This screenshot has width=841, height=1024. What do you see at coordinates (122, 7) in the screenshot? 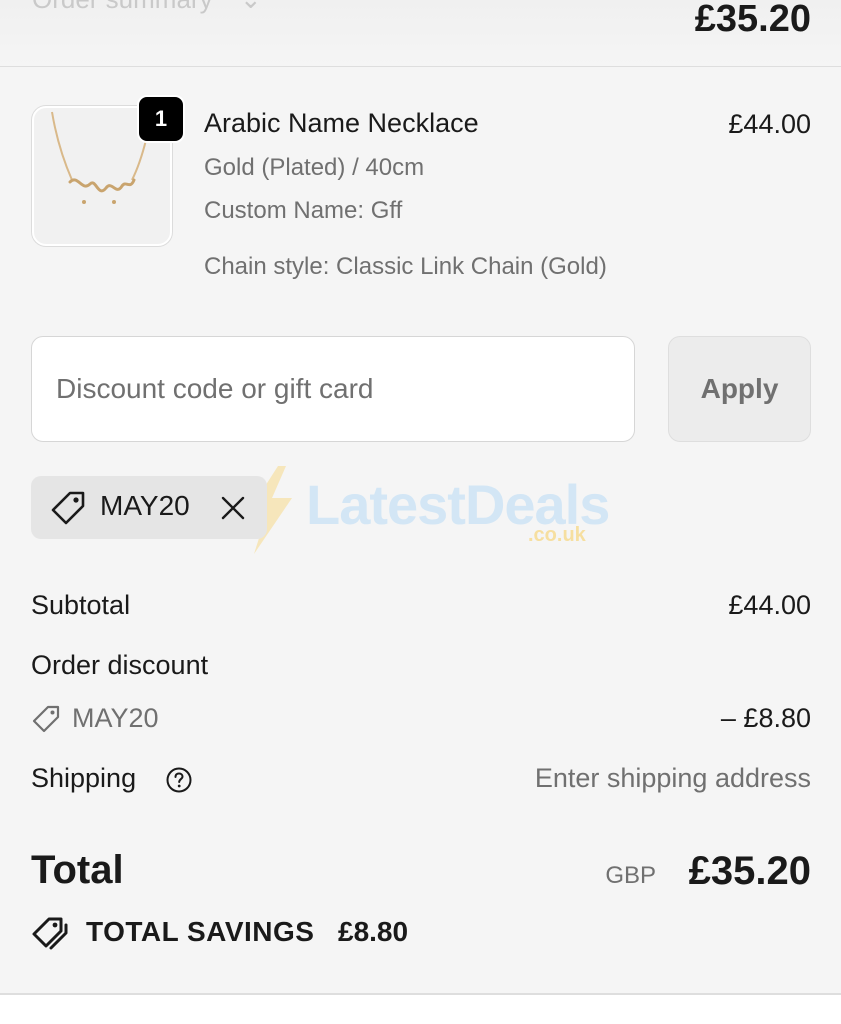
I see `order-summary-toggle-label: Order summary` at bounding box center [122, 7].